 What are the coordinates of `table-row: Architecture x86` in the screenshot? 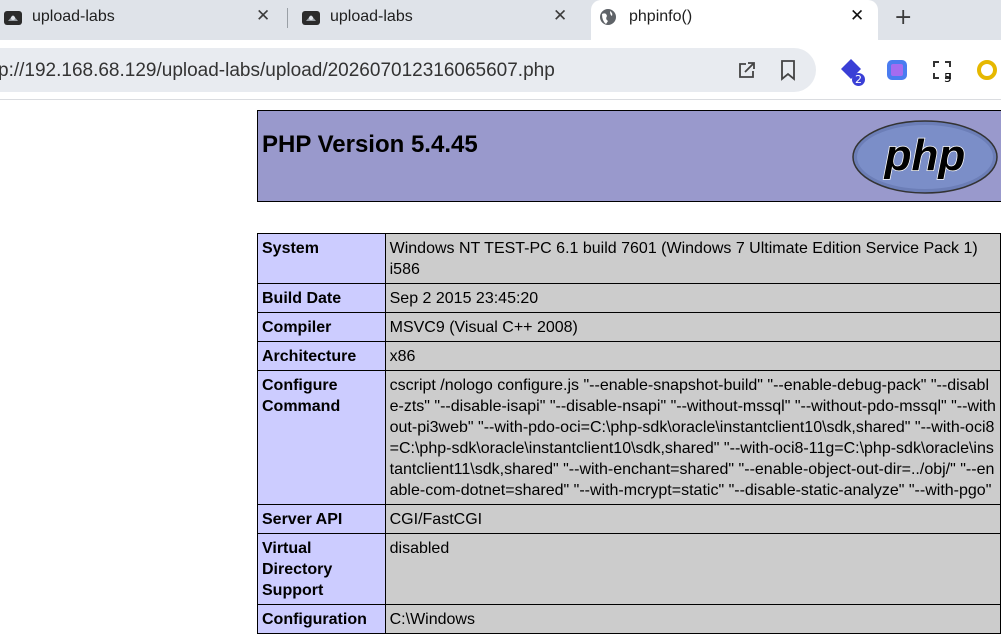 It's located at (629, 356).